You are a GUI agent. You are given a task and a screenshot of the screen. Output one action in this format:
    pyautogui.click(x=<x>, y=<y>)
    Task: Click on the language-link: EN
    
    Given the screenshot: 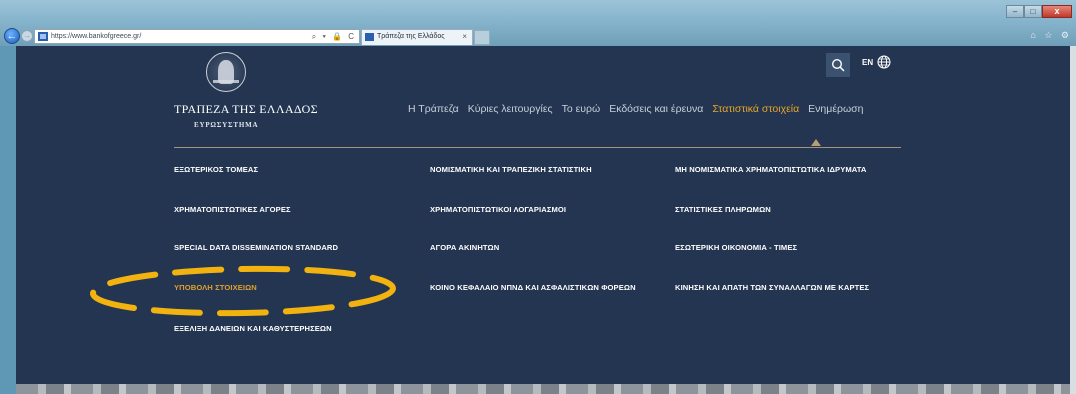 What is the action you would take?
    pyautogui.click(x=867, y=62)
    